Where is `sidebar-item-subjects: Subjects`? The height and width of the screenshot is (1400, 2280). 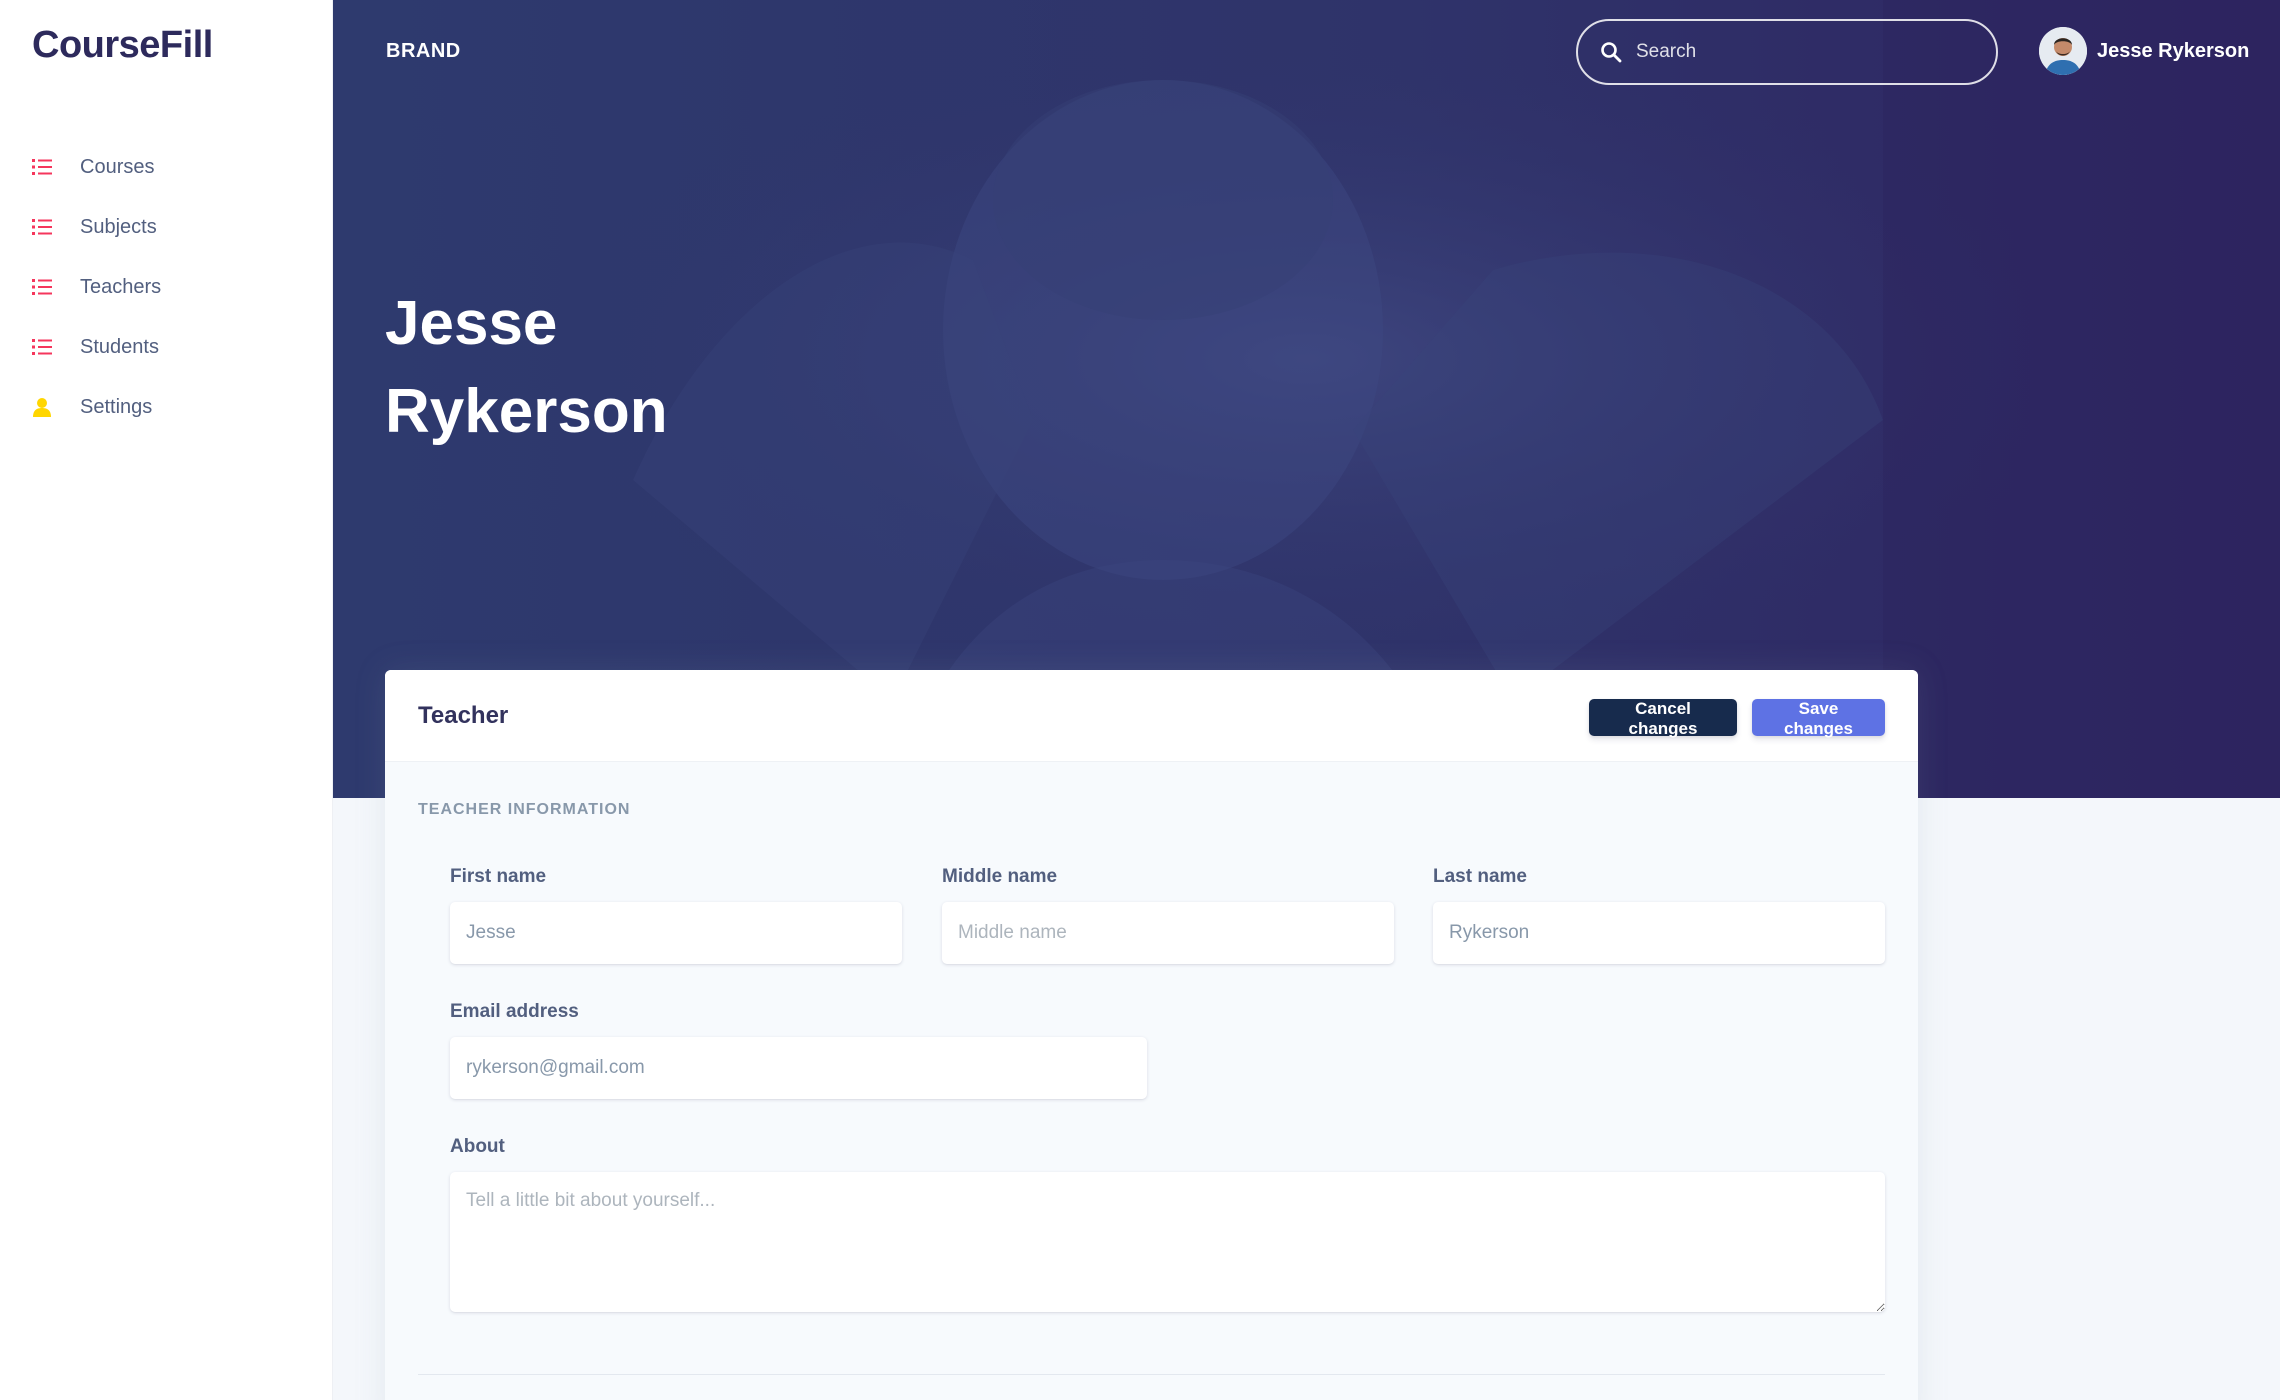 sidebar-item-subjects: Subjects is located at coordinates (96, 227).